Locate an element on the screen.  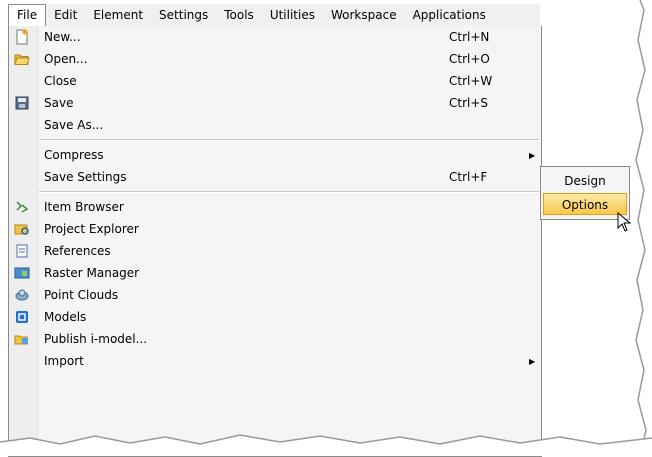
menu-item-label: Point Clouds is located at coordinates (81, 295).